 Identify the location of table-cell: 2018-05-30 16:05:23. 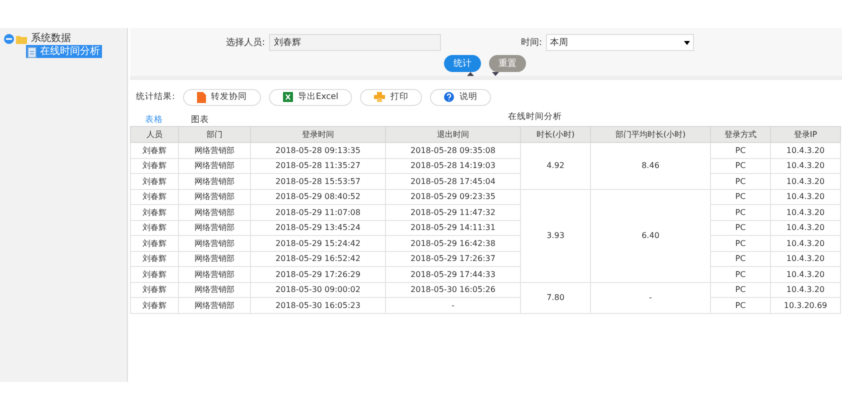
(318, 305).